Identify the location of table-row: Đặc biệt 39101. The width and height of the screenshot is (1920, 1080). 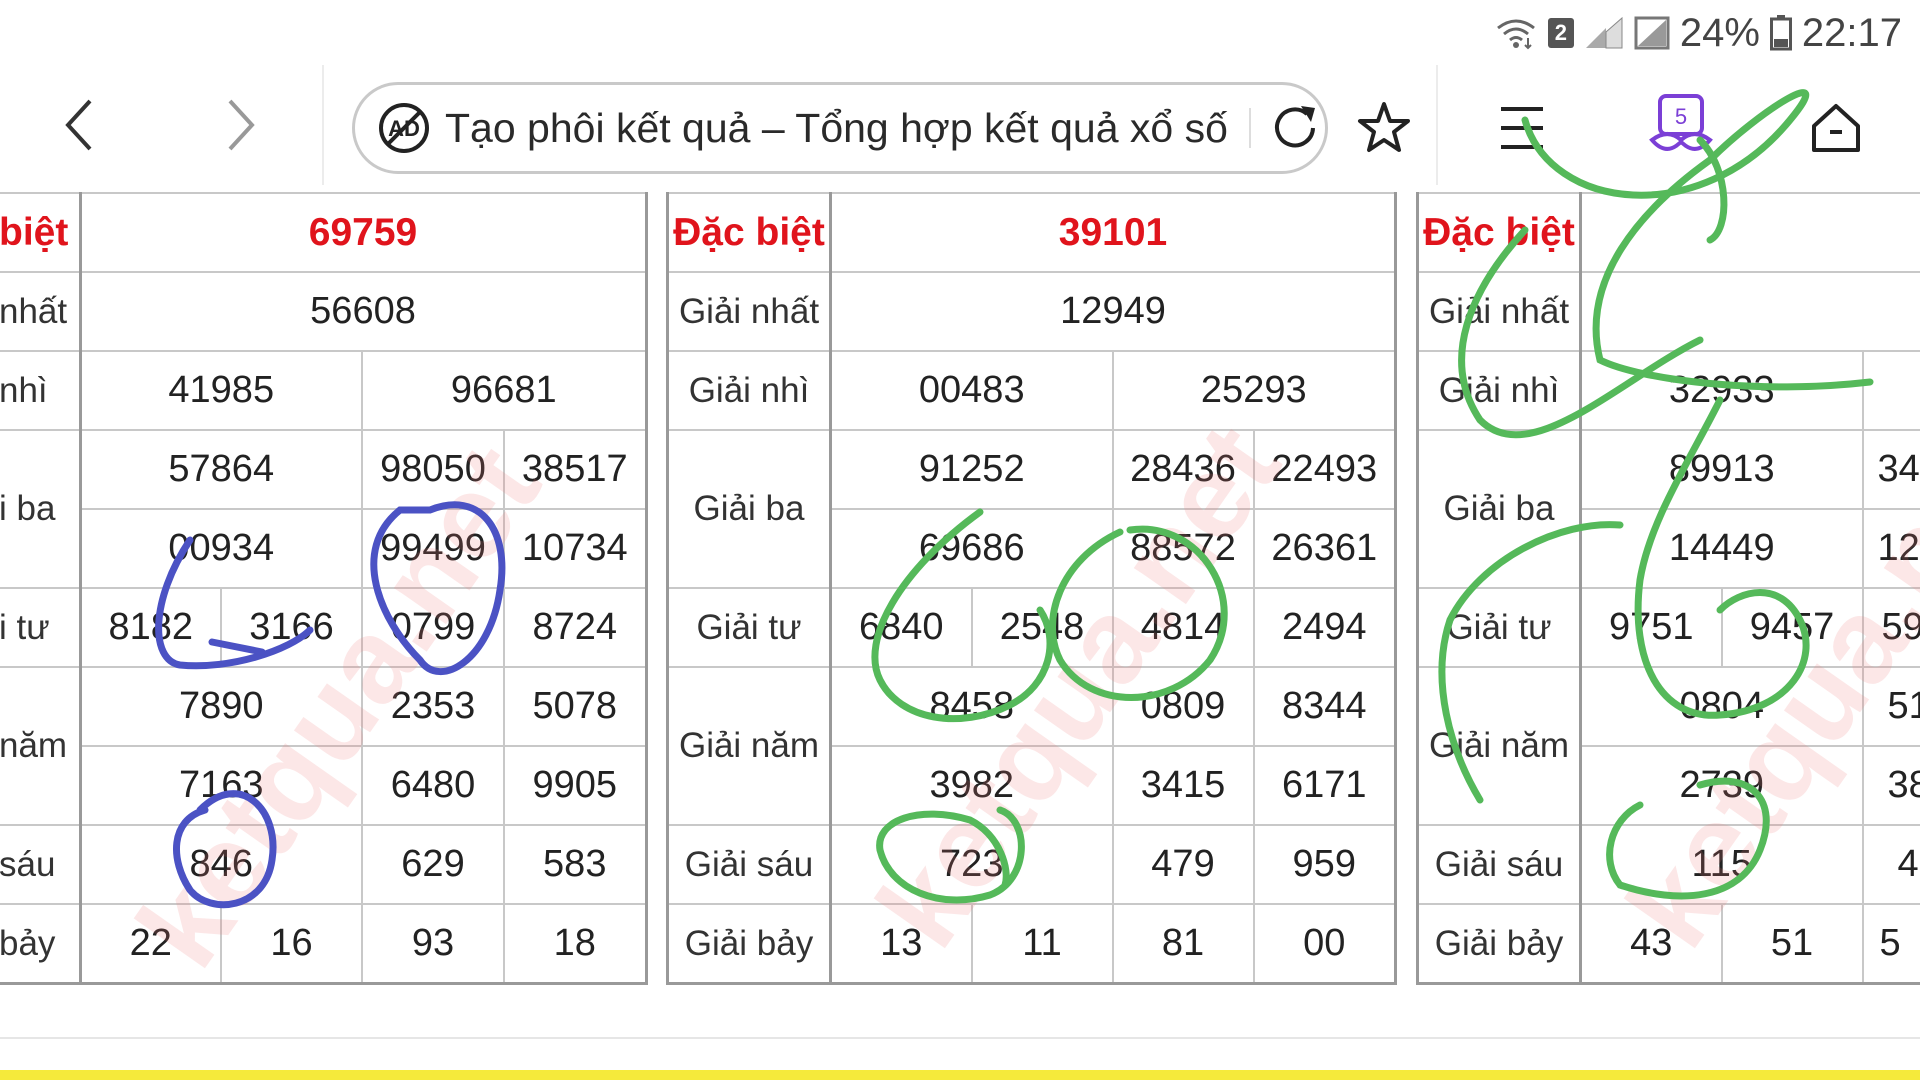
(1032, 232).